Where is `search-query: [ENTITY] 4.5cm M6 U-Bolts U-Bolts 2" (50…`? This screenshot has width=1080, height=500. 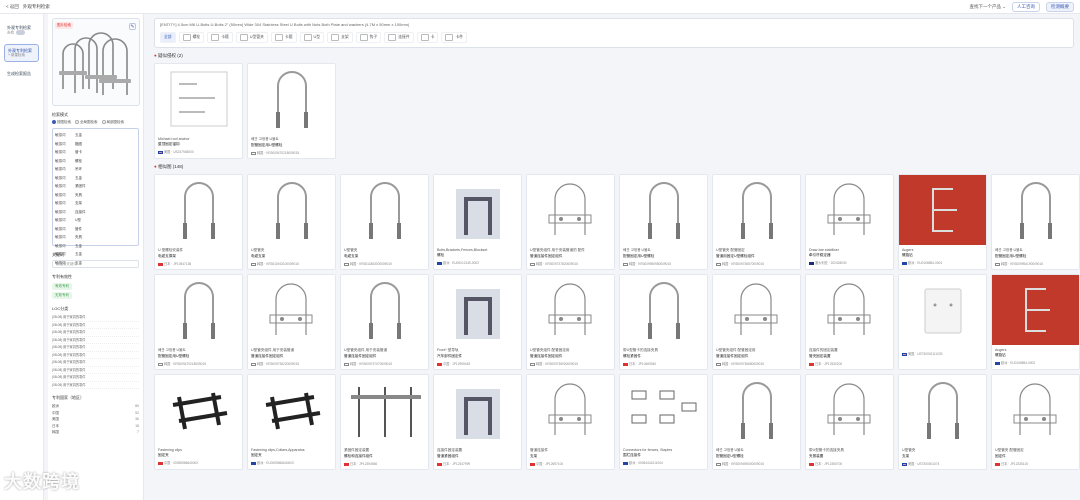
search-query: [ENTITY] 4.5cm M6 U-Bolts U-Bolts 2" (50… is located at coordinates (614, 24).